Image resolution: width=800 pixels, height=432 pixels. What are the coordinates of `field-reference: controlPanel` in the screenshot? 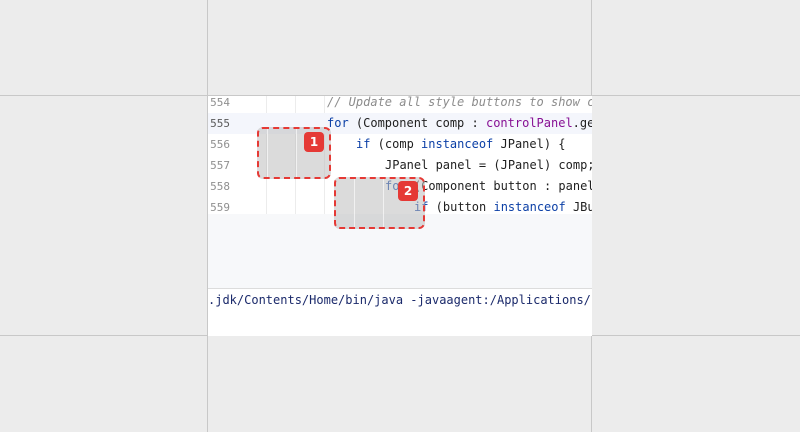 It's located at (529, 123).